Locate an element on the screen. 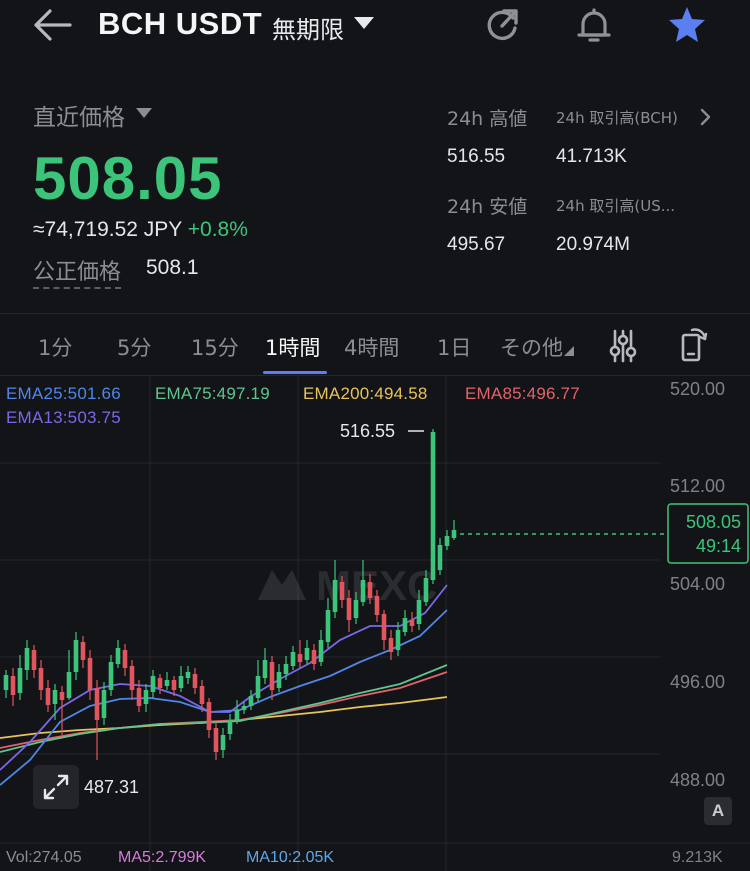 The height and width of the screenshot is (871, 750). high-price-marker: 516.55 is located at coordinates (367, 431).